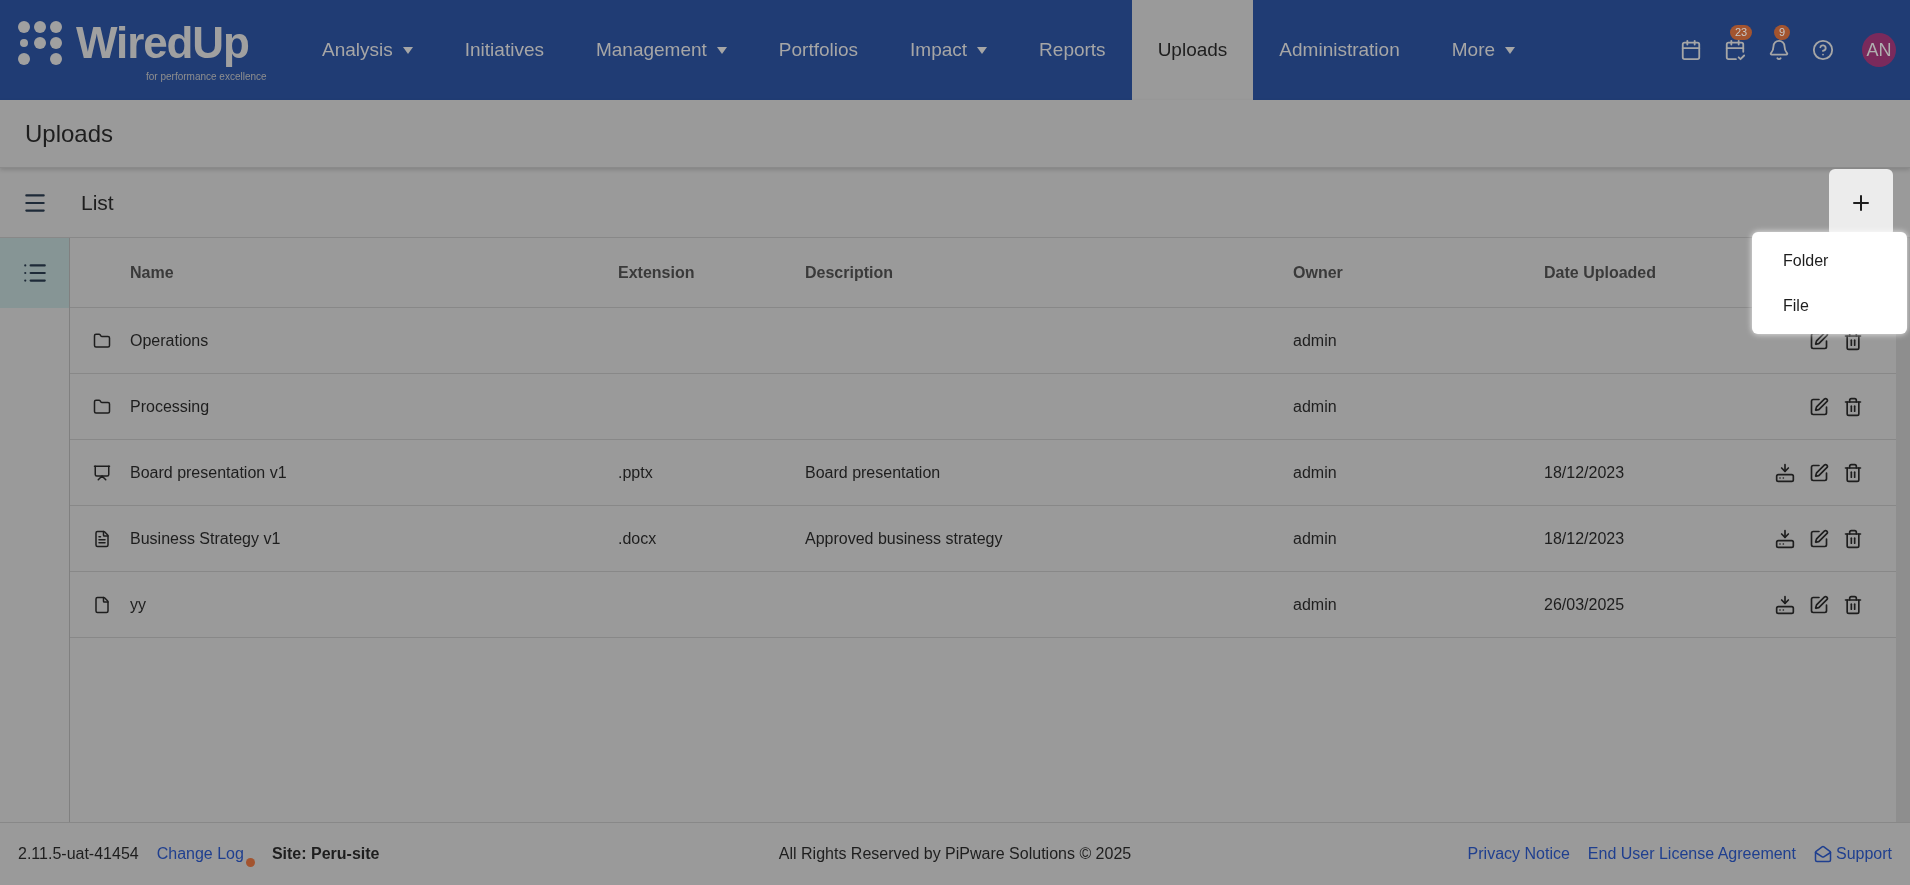 The image size is (1910, 885). I want to click on nav-tab: Analysis, so click(367, 50).